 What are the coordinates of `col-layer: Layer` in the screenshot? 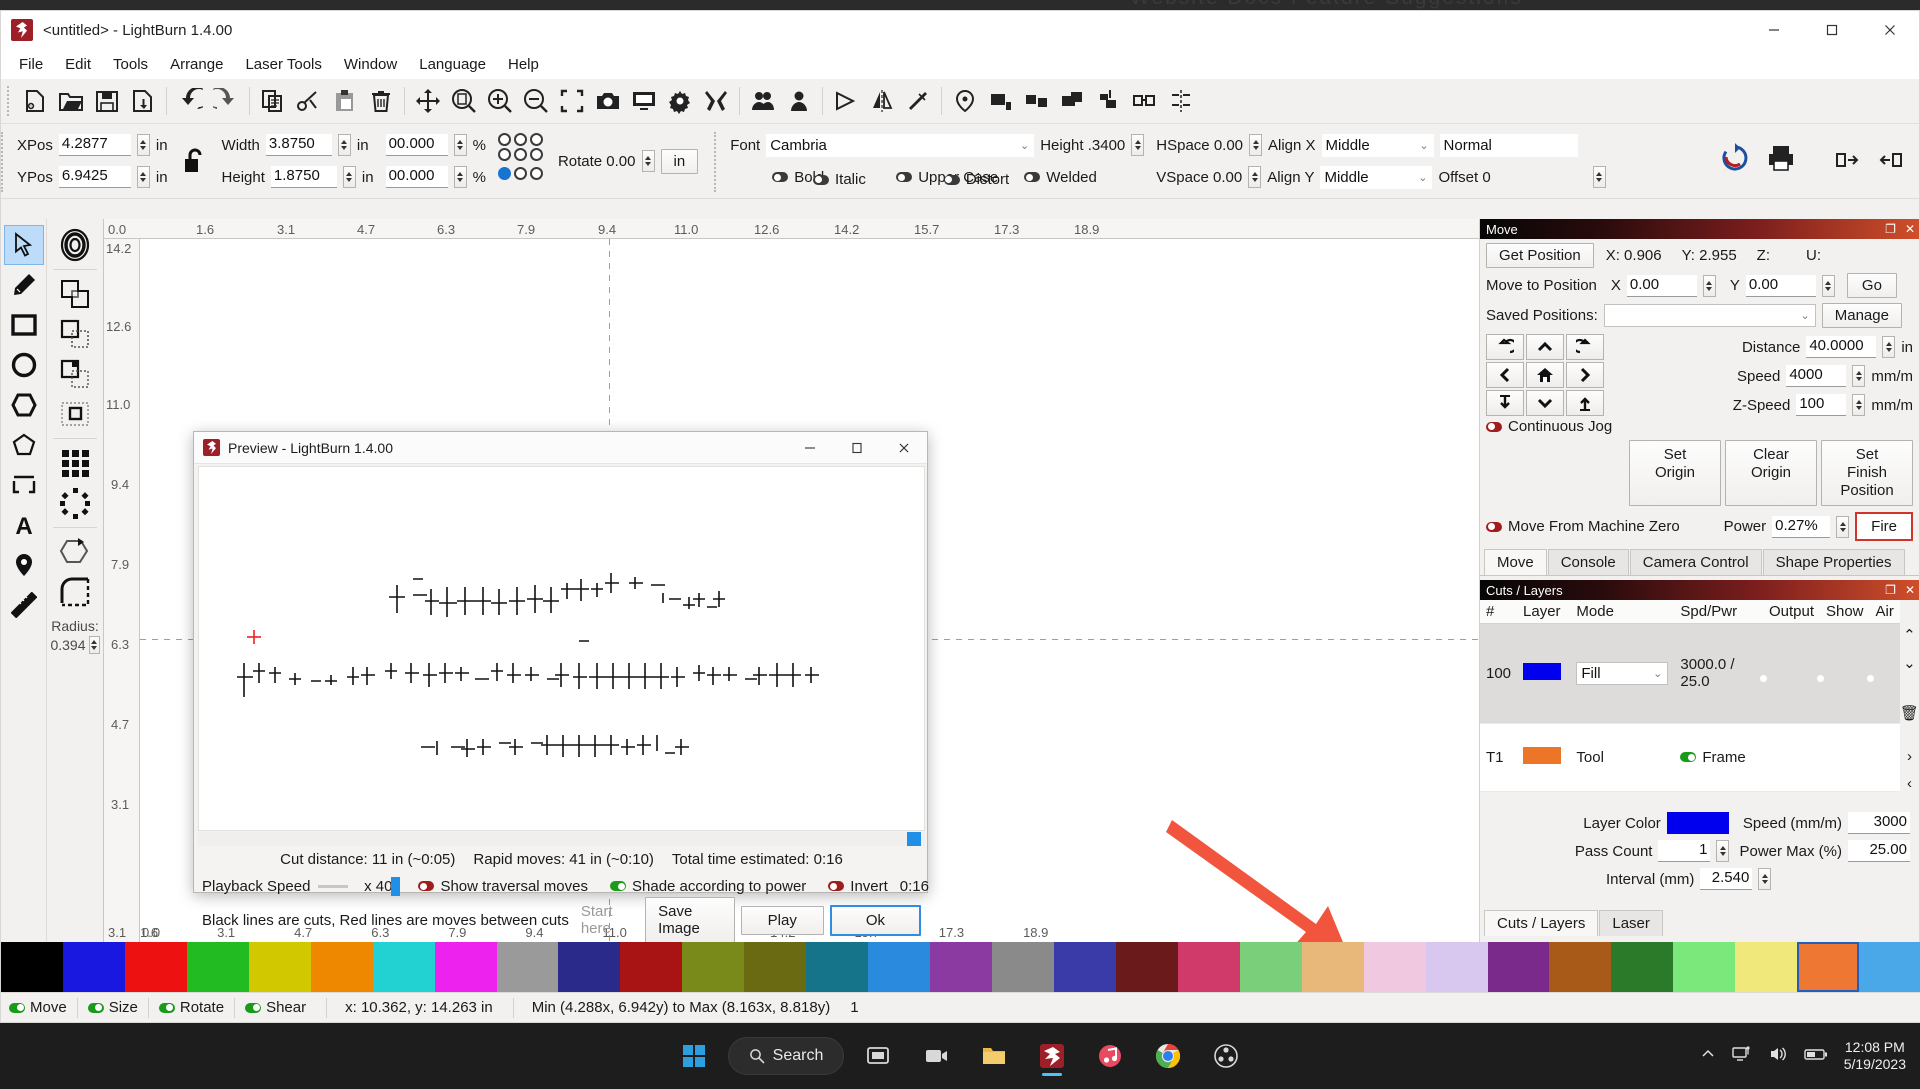 It's located at (1544, 612).